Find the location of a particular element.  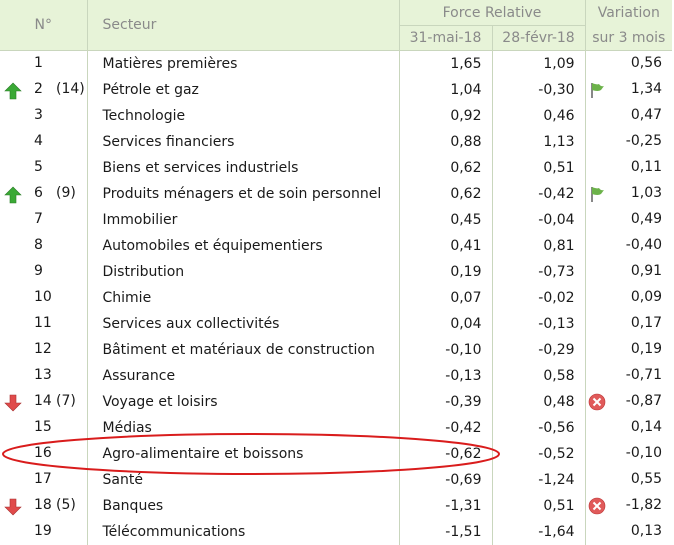

variation-cell: 0,49 is located at coordinates (628, 220).